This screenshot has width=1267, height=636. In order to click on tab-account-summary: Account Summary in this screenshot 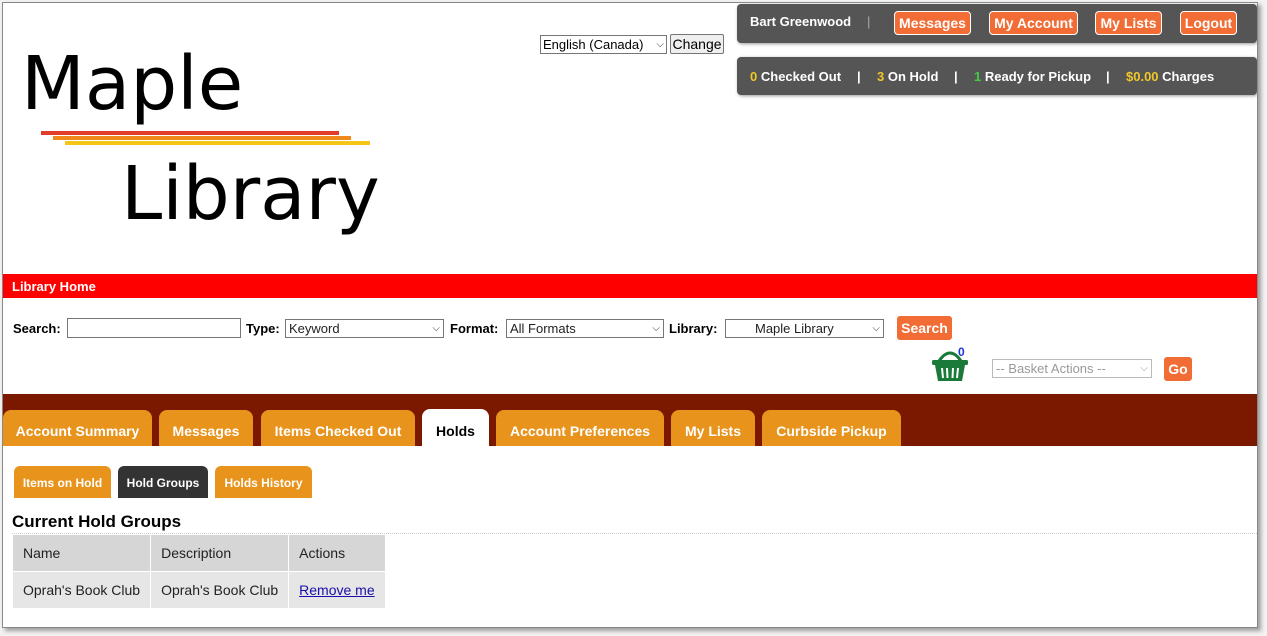, I will do `click(77, 428)`.